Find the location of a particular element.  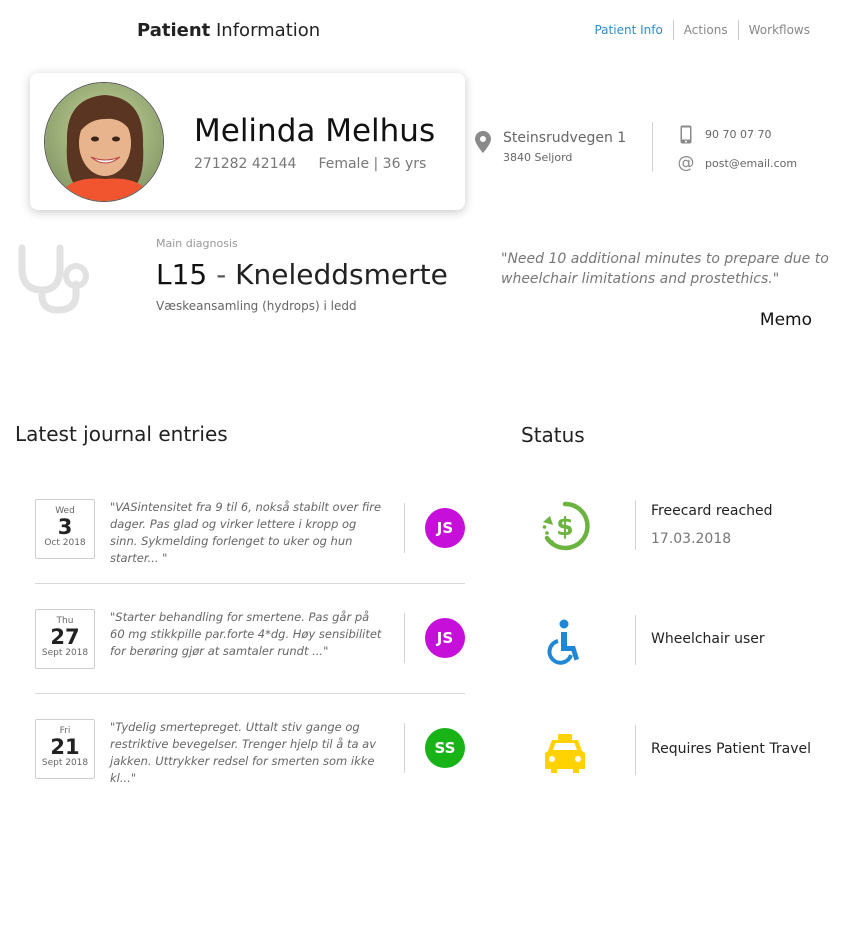

entry-month: Oct 2018 is located at coordinates (65, 543).